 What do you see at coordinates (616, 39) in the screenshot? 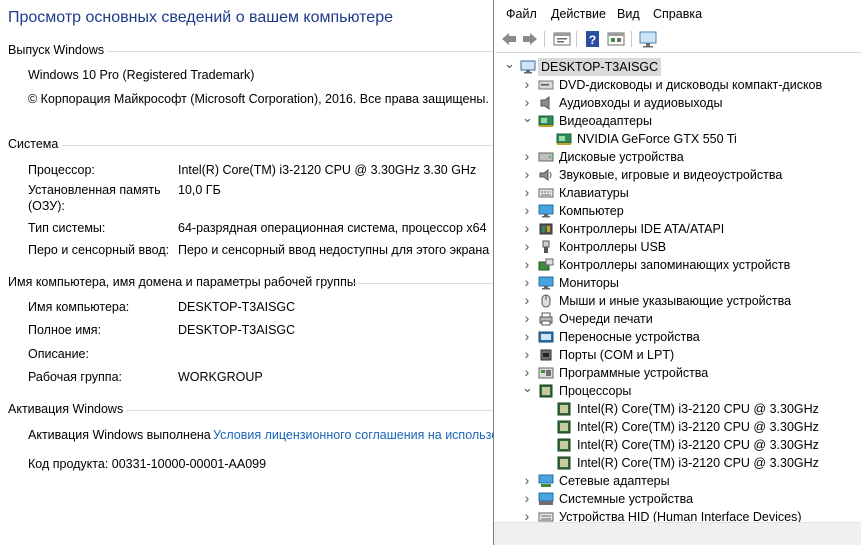
I see `view-icon` at bounding box center [616, 39].